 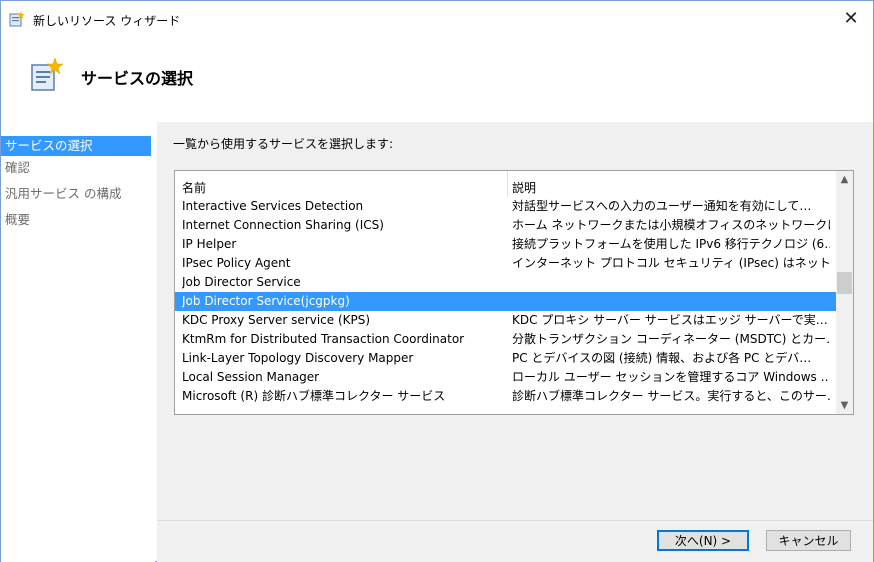 What do you see at coordinates (283, 225) in the screenshot?
I see `service-name: Internet Connection Sharing (ICS)` at bounding box center [283, 225].